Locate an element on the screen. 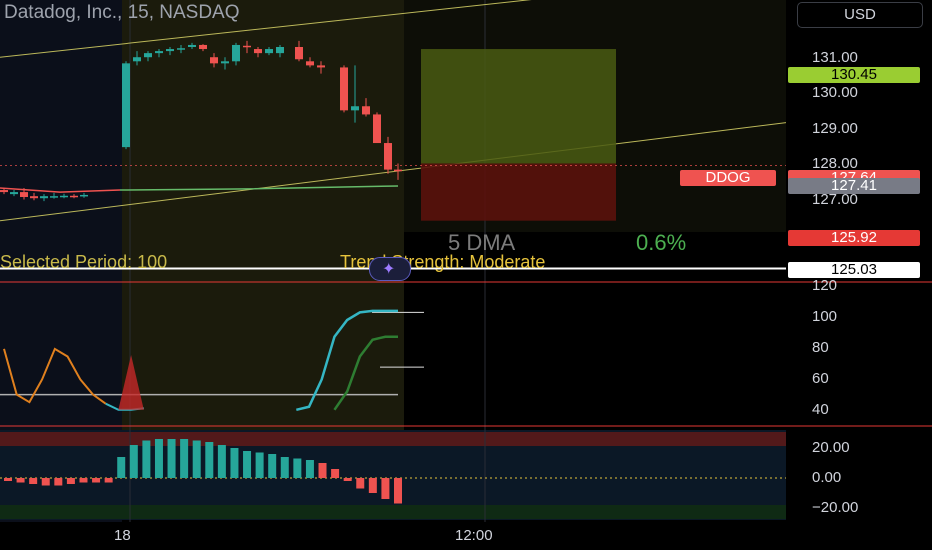 This screenshot has width=932, height=550. price-tick: 130.00 is located at coordinates (835, 92).